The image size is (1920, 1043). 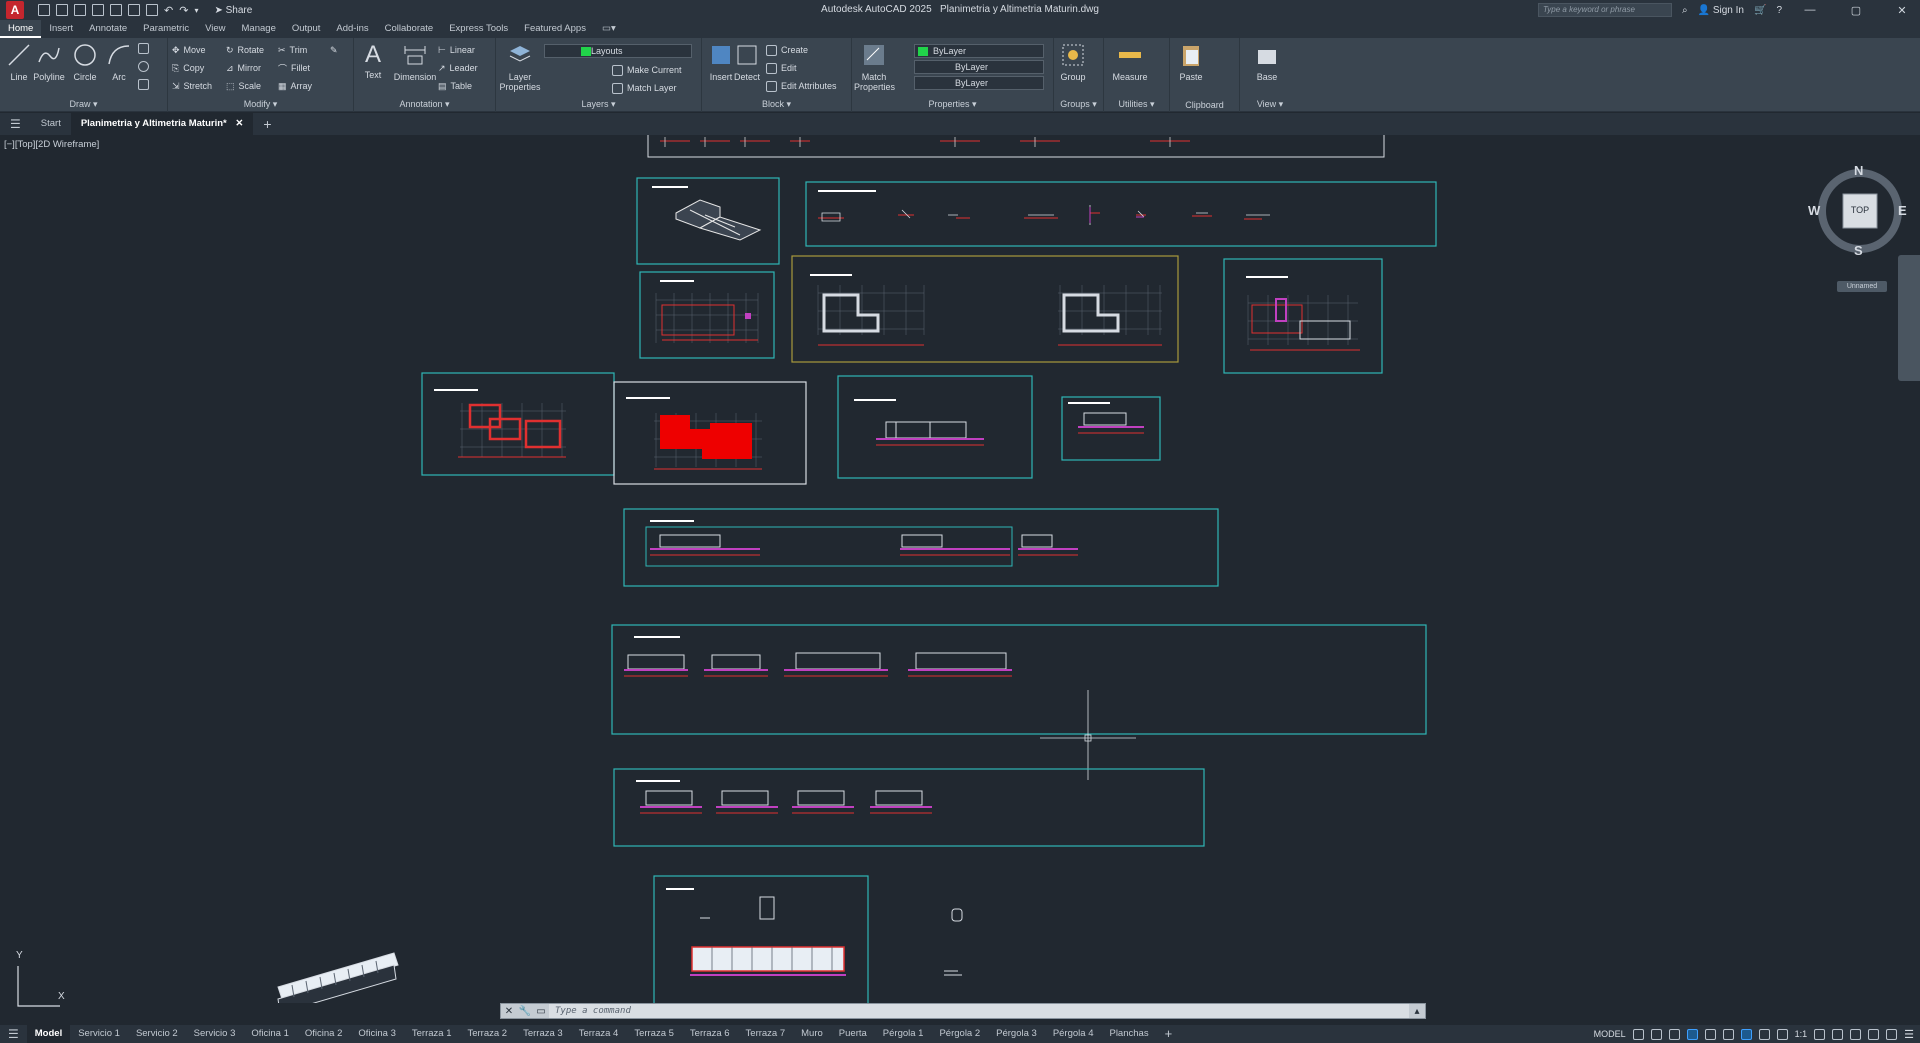 What do you see at coordinates (168, 10) in the screenshot?
I see `undo-icon: ↶` at bounding box center [168, 10].